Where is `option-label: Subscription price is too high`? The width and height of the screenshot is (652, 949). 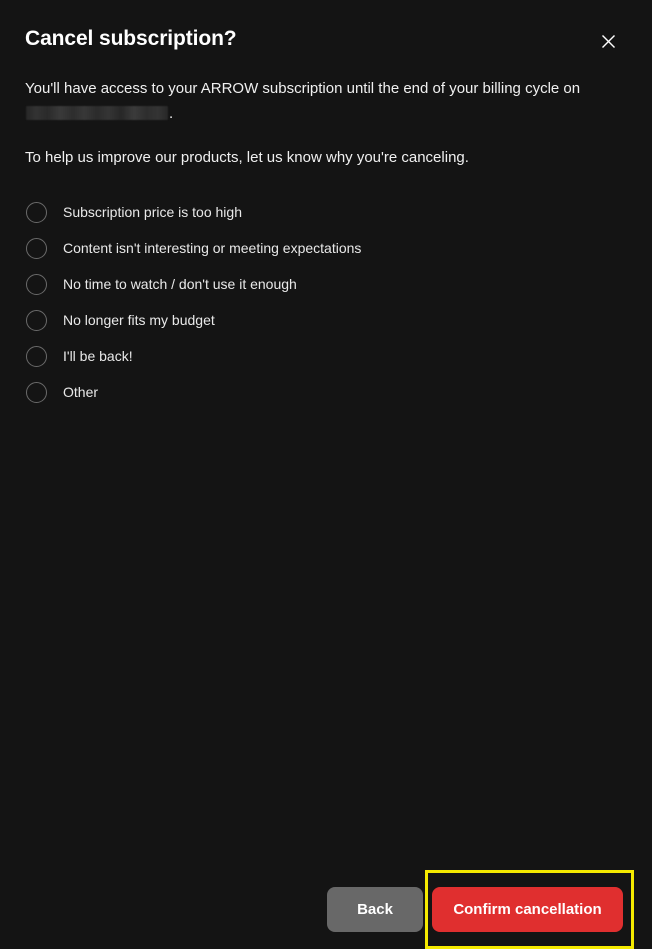
option-label: Subscription price is too high is located at coordinates (152, 212).